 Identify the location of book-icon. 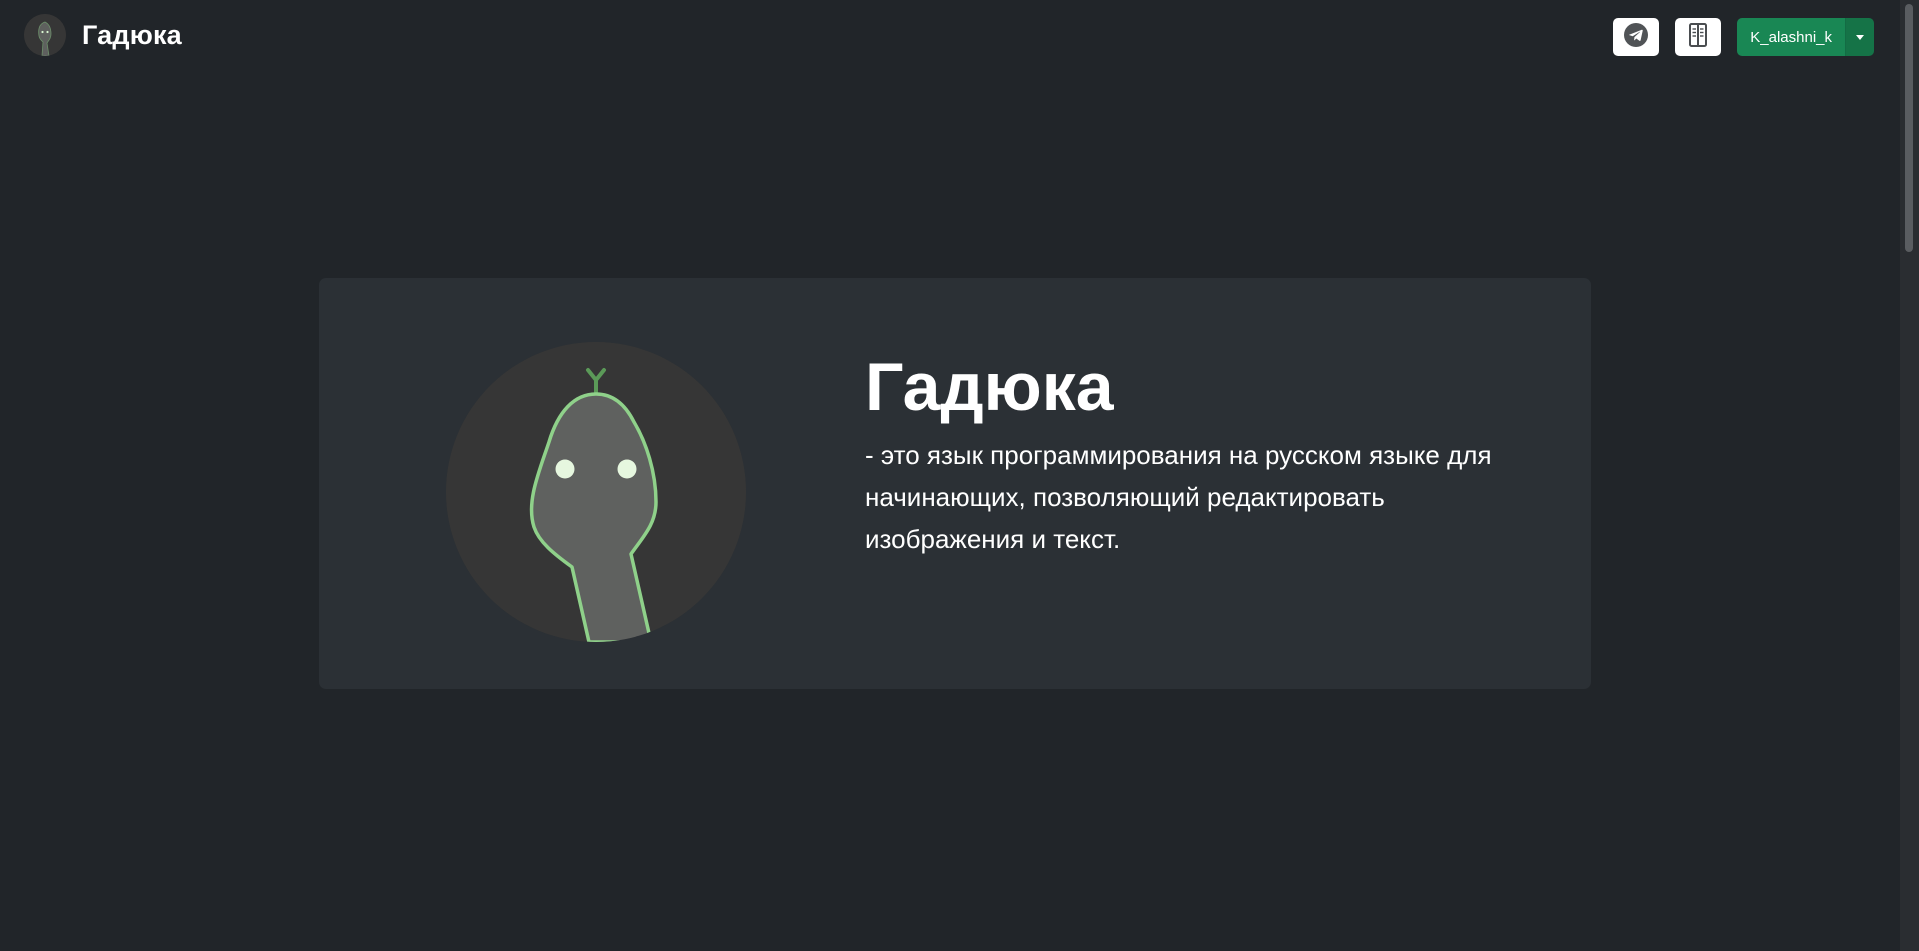
(1698, 37).